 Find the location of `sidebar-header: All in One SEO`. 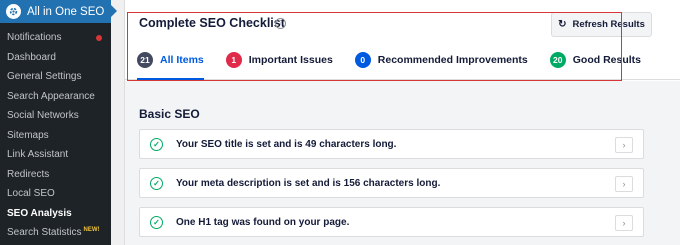

sidebar-header: All in One SEO is located at coordinates (55, 11).